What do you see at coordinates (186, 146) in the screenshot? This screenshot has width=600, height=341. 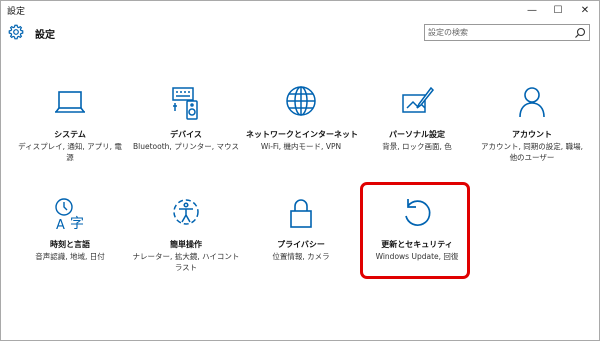 I see `tile-description: Bluetooth, プリンター, マウス` at bounding box center [186, 146].